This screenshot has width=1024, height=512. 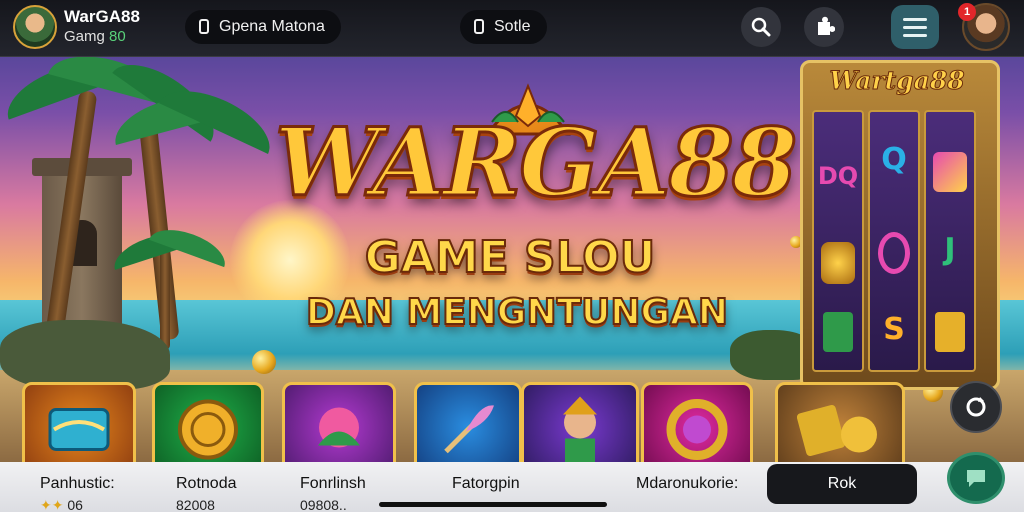 What do you see at coordinates (264, 362) in the screenshot?
I see `gold-coin` at bounding box center [264, 362].